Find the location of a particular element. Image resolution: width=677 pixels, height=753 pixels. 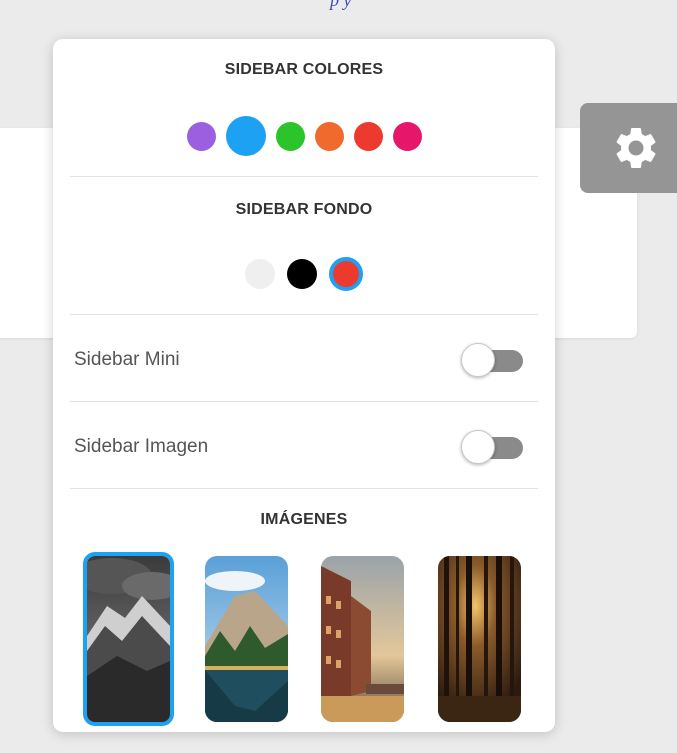

image-option-snowy-mountain is located at coordinates (128, 639).